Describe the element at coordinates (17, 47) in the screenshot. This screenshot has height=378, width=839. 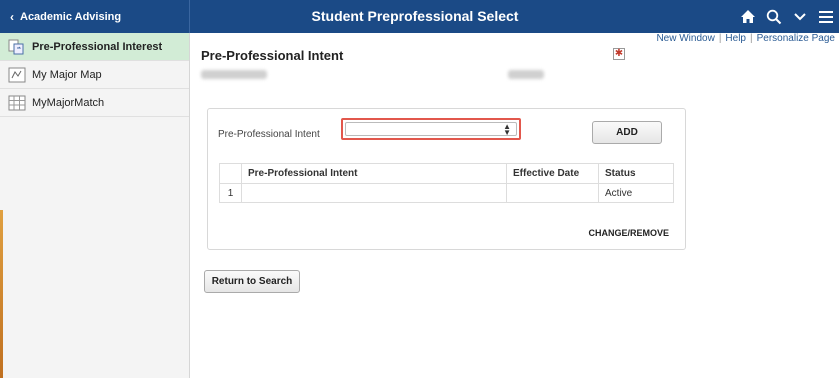
I see `transfer-icon` at that location.